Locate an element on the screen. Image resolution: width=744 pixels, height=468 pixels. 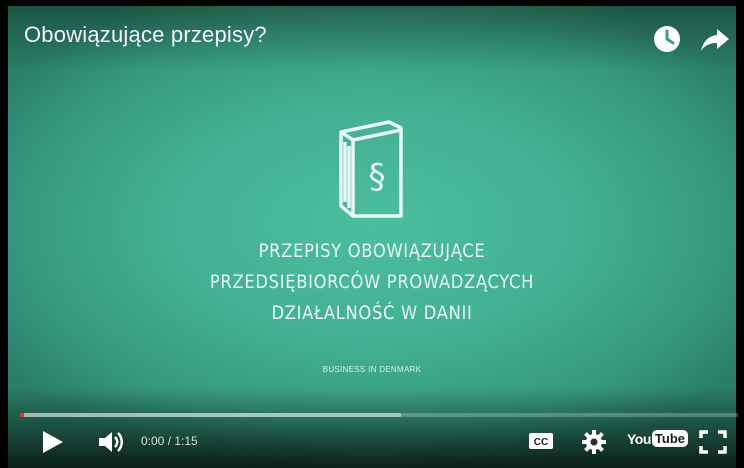
watch-later-icon is located at coordinates (667, 39).